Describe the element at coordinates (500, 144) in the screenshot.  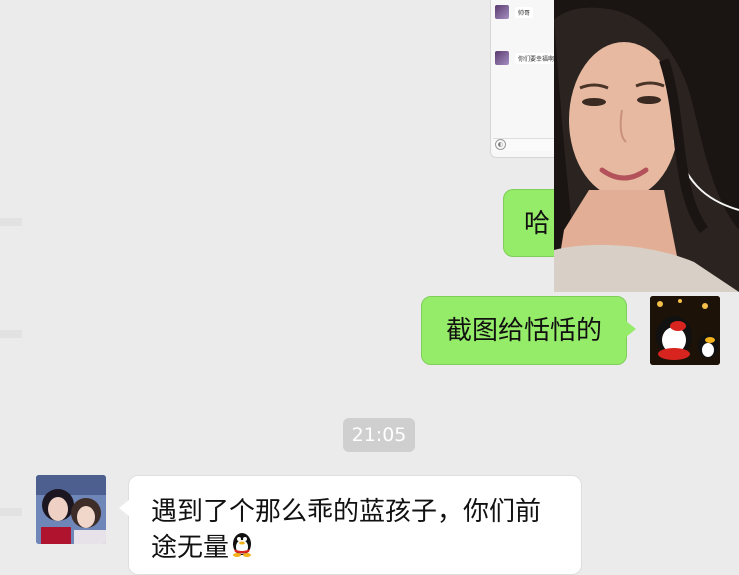
I see `voice-icon: ◐` at that location.